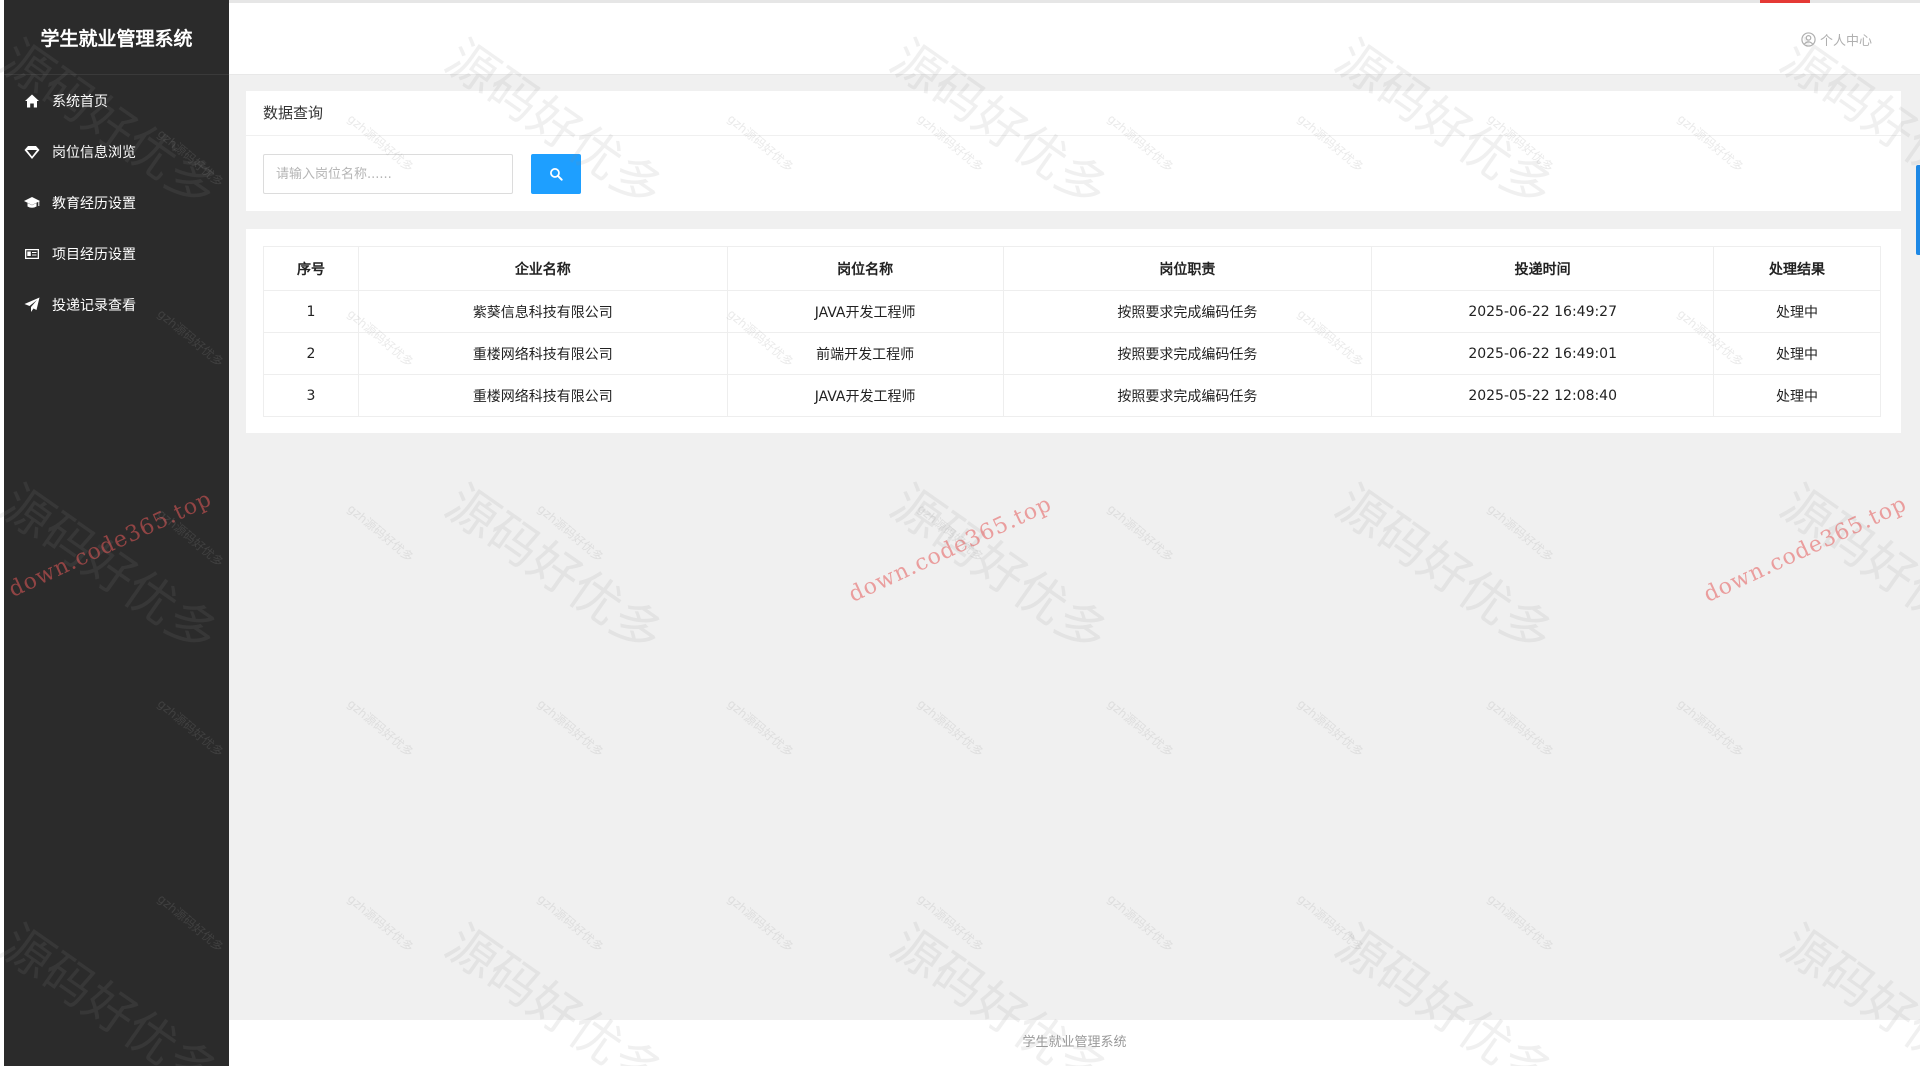 The height and width of the screenshot is (1066, 1920). Describe the element at coordinates (116, 37) in the screenshot. I see `app-title: 学生就业管理系统` at that location.